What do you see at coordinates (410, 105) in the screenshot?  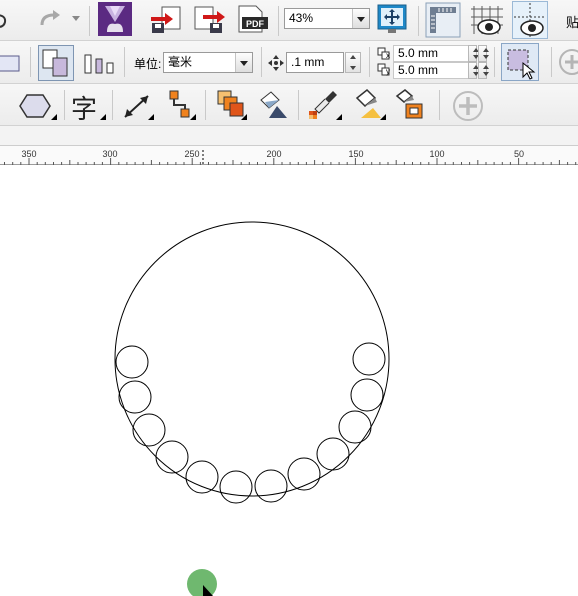 I see `smart-fill-icon` at bounding box center [410, 105].